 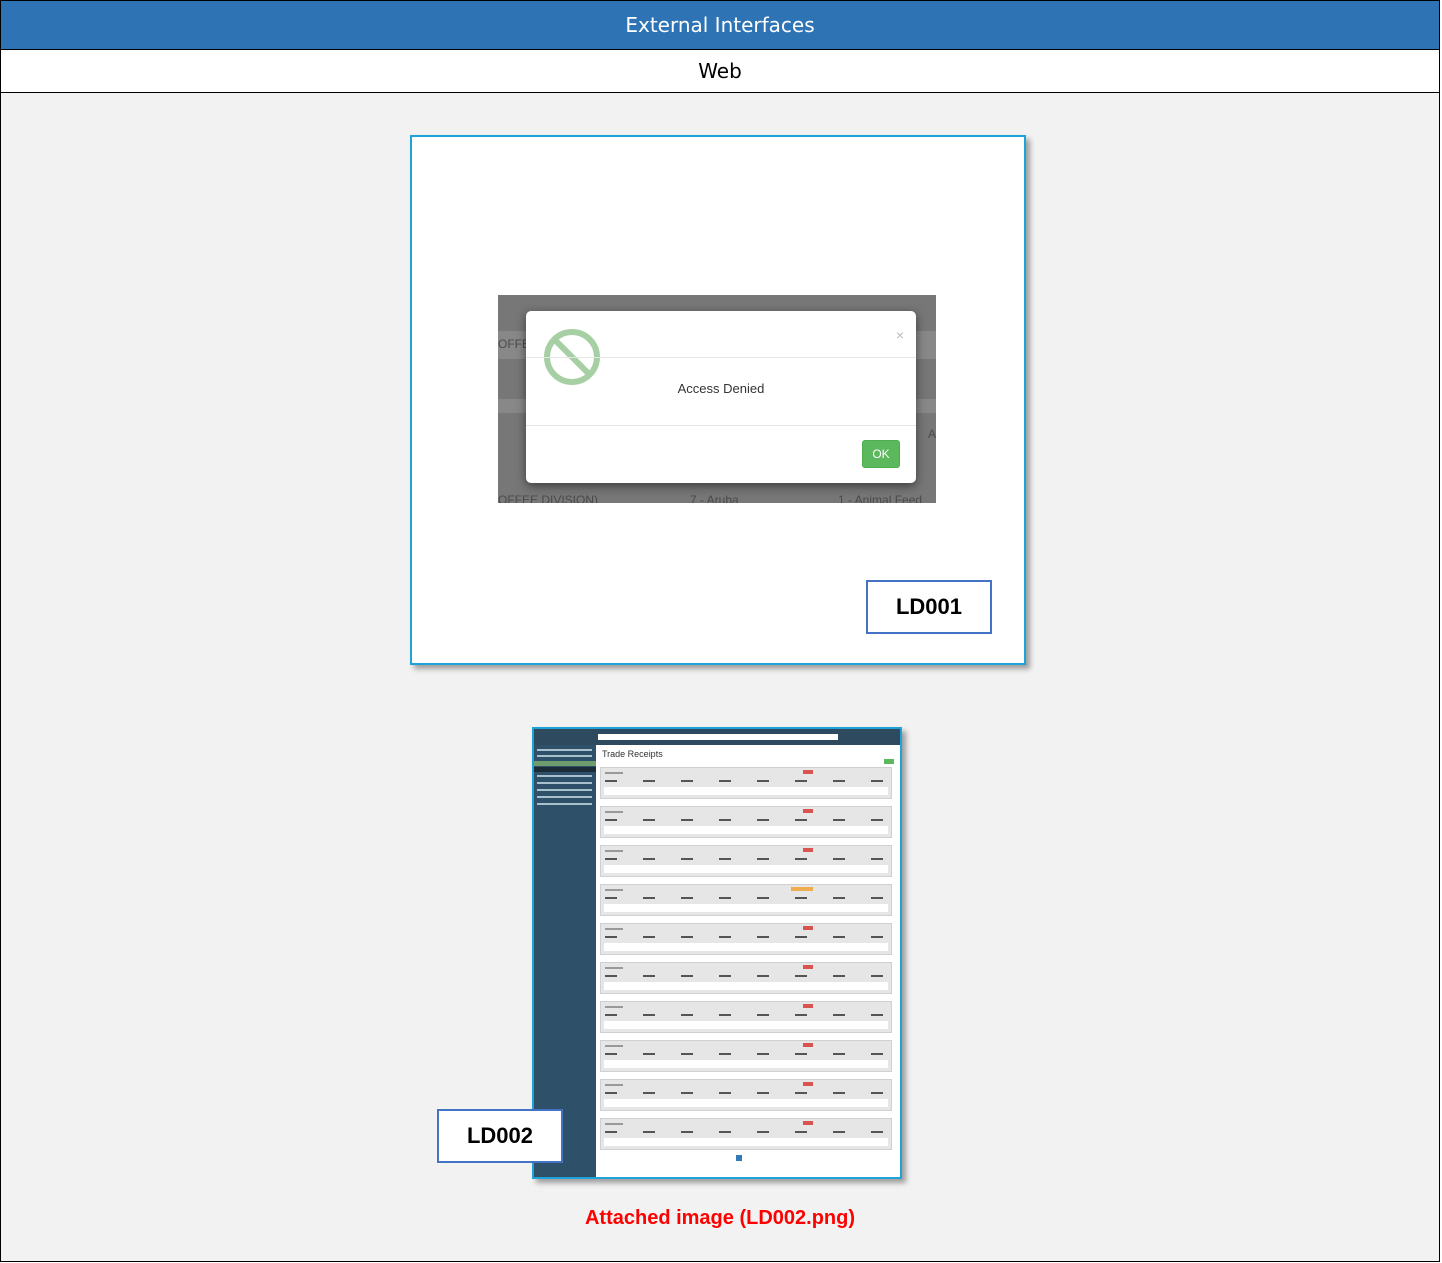 What do you see at coordinates (714, 498) in the screenshot?
I see `background-text: 7 - Aruba` at bounding box center [714, 498].